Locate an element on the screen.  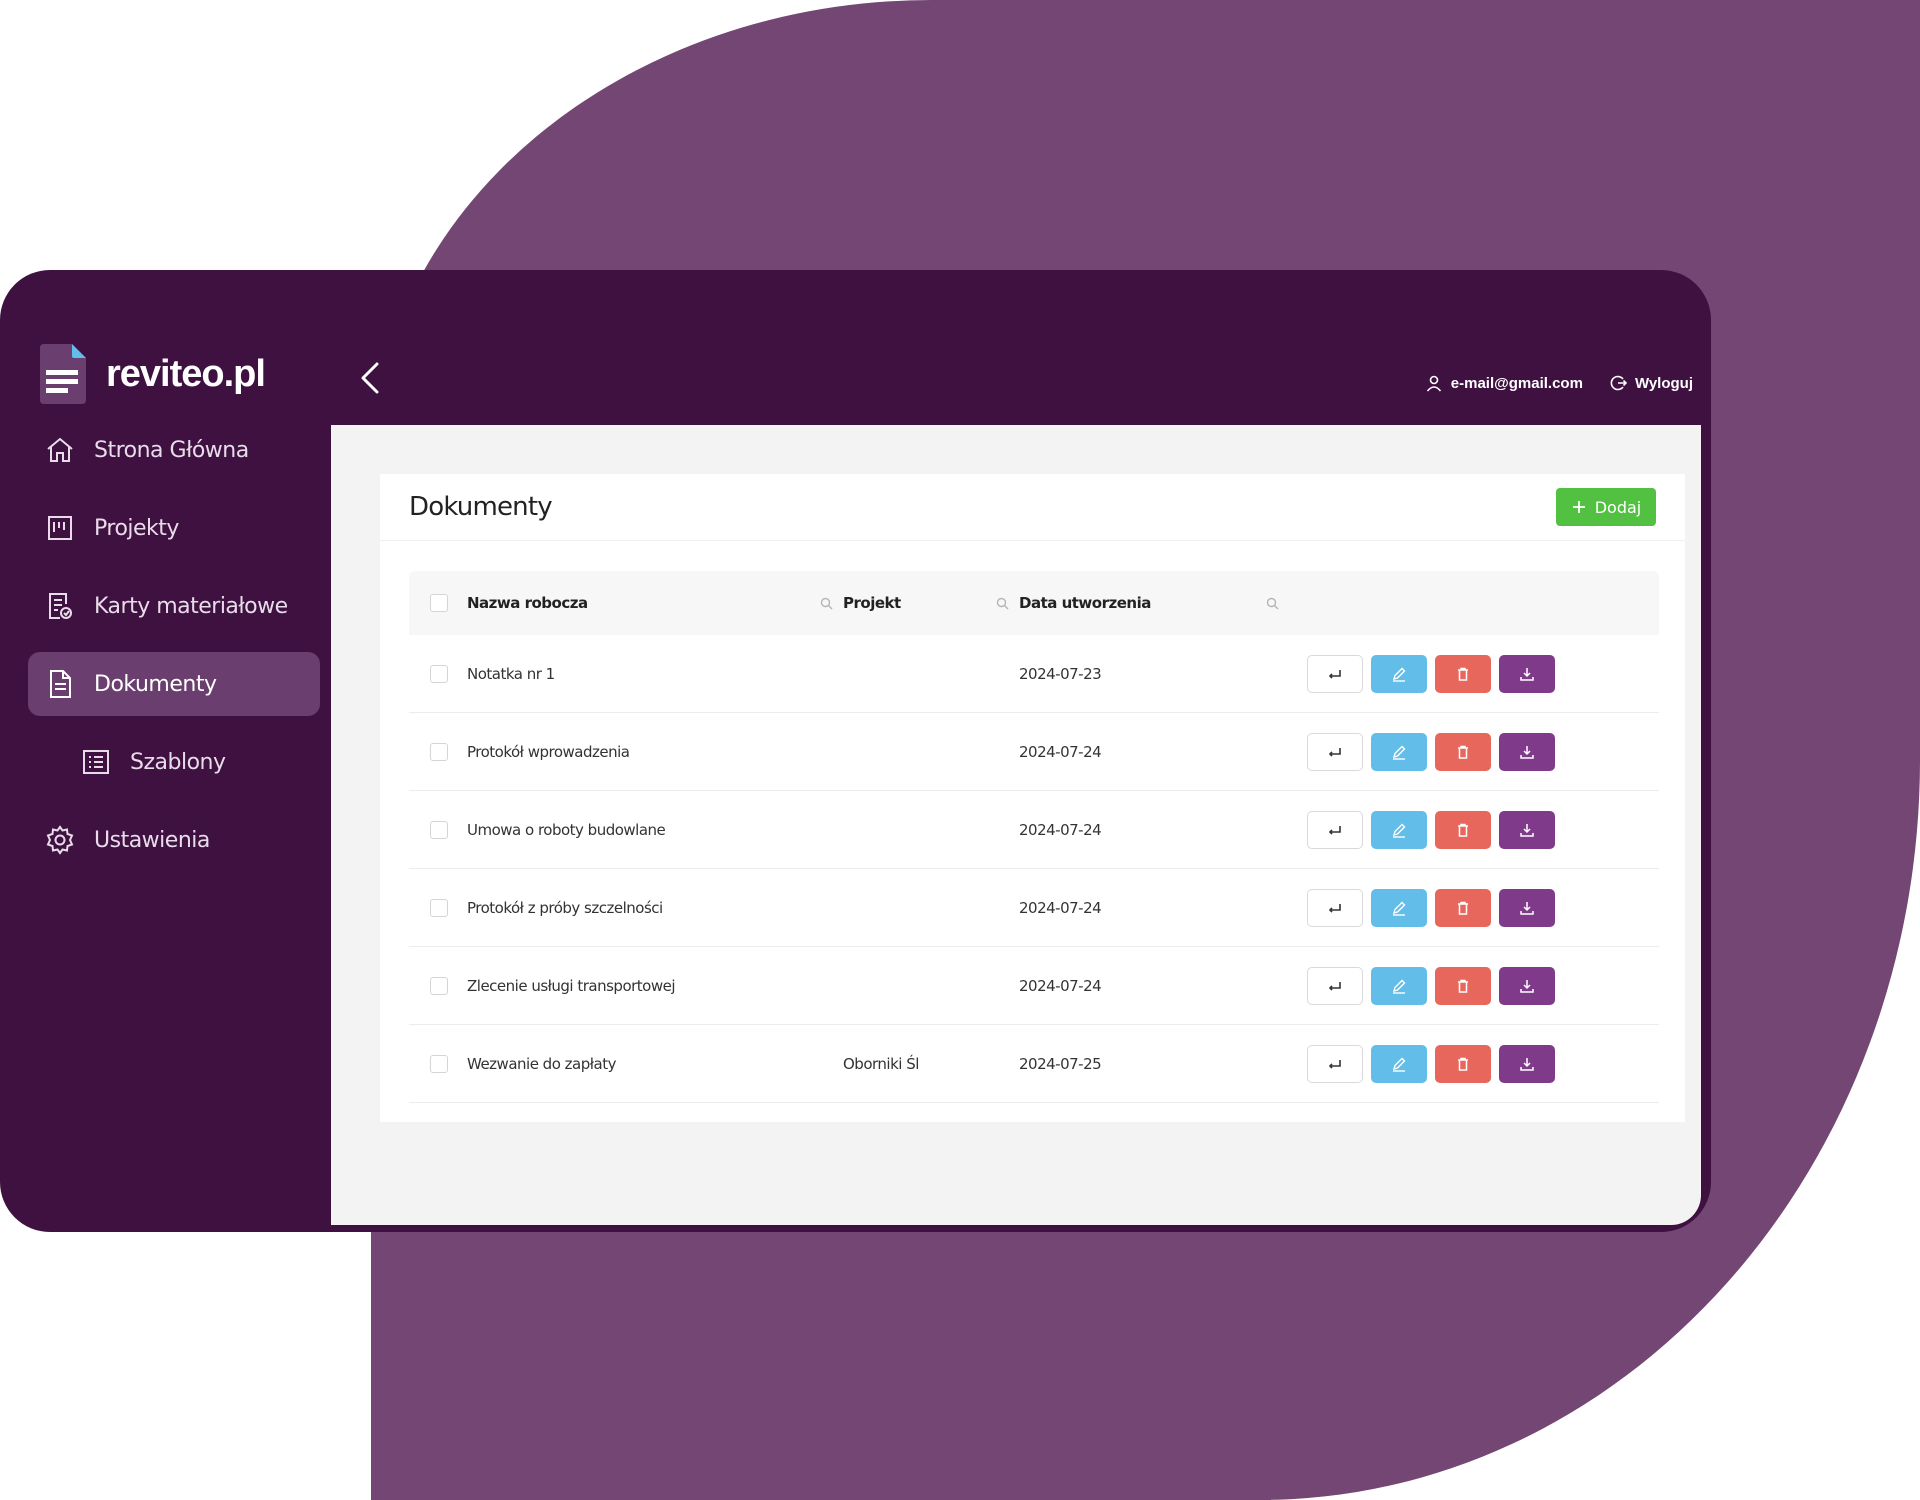
sidebar-item-ustawienia: Ustawienia is located at coordinates (174, 840).